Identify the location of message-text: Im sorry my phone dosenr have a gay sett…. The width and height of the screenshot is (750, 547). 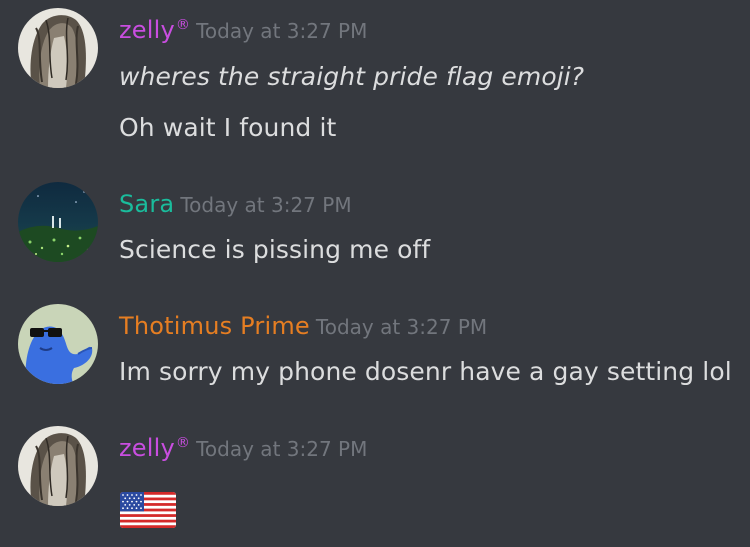
(425, 371).